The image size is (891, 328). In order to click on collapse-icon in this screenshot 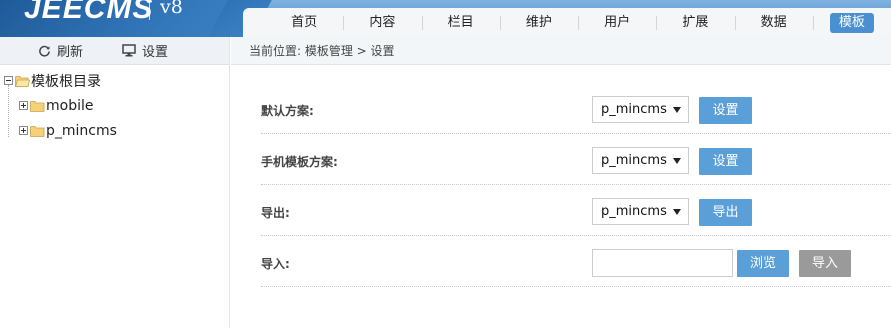, I will do `click(8, 80)`.